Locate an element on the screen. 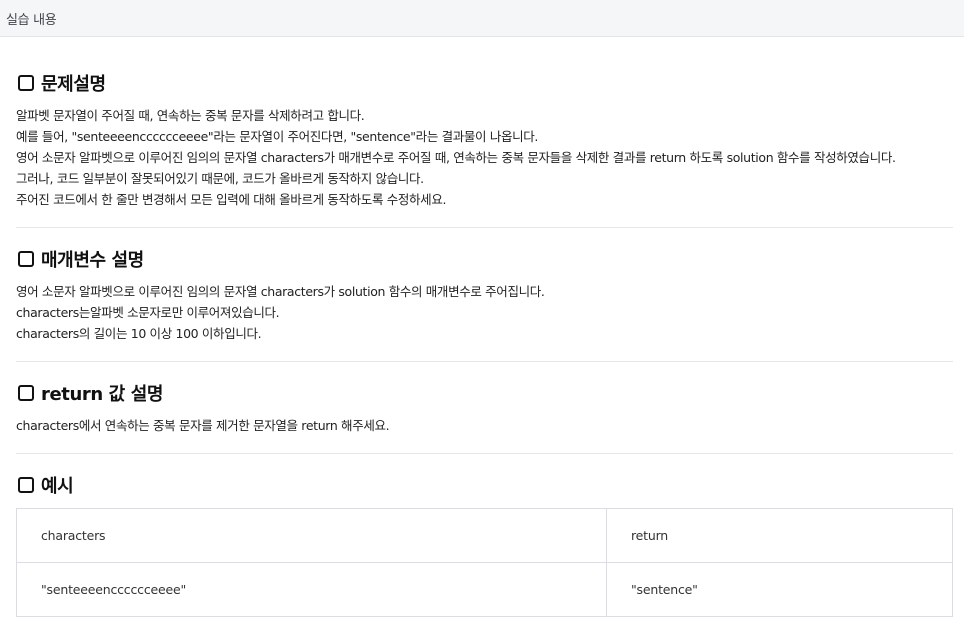  table-header-row: characters return is located at coordinates (484, 535).